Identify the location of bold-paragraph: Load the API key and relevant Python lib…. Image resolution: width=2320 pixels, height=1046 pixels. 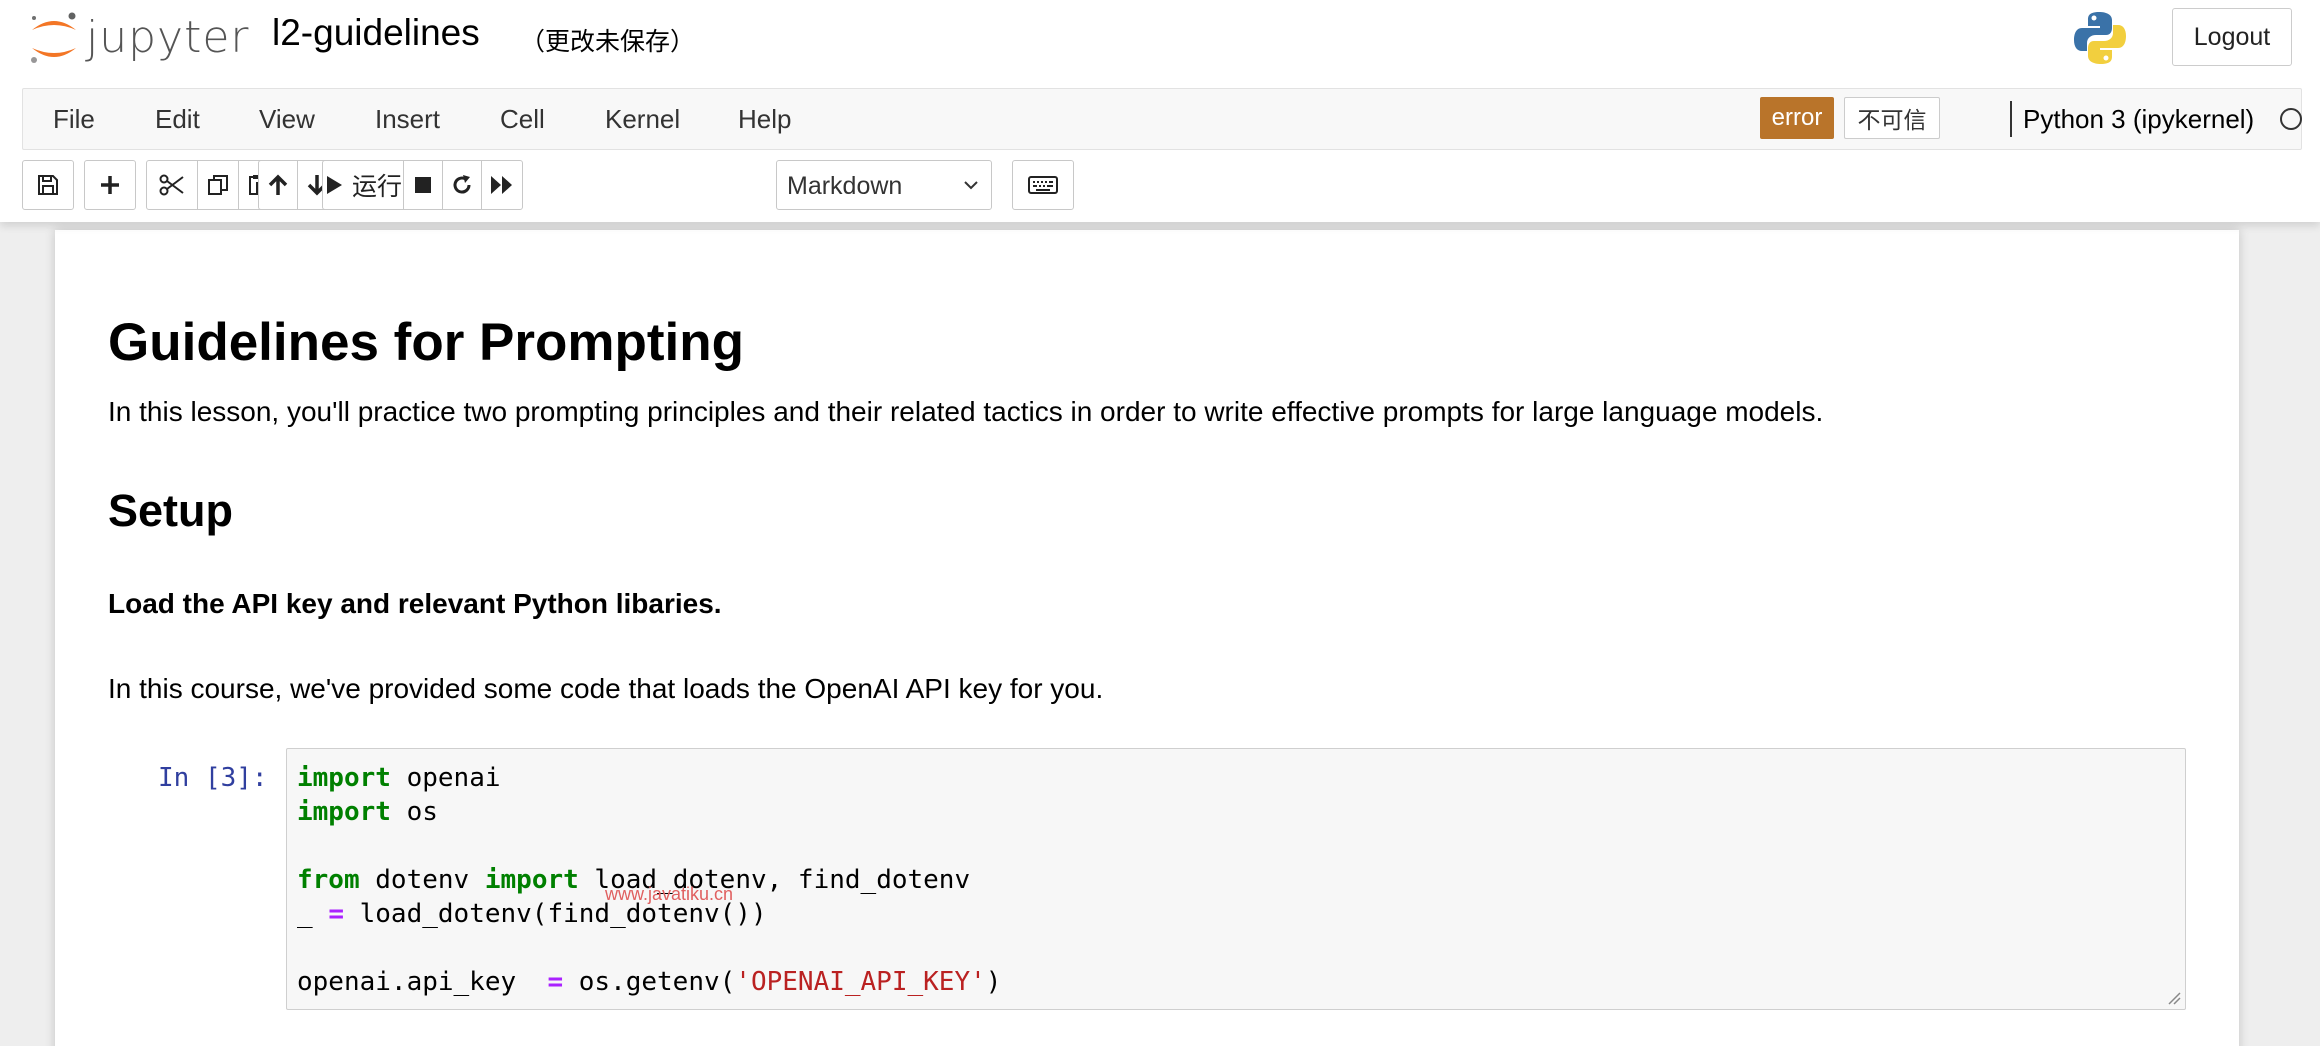
(415, 603).